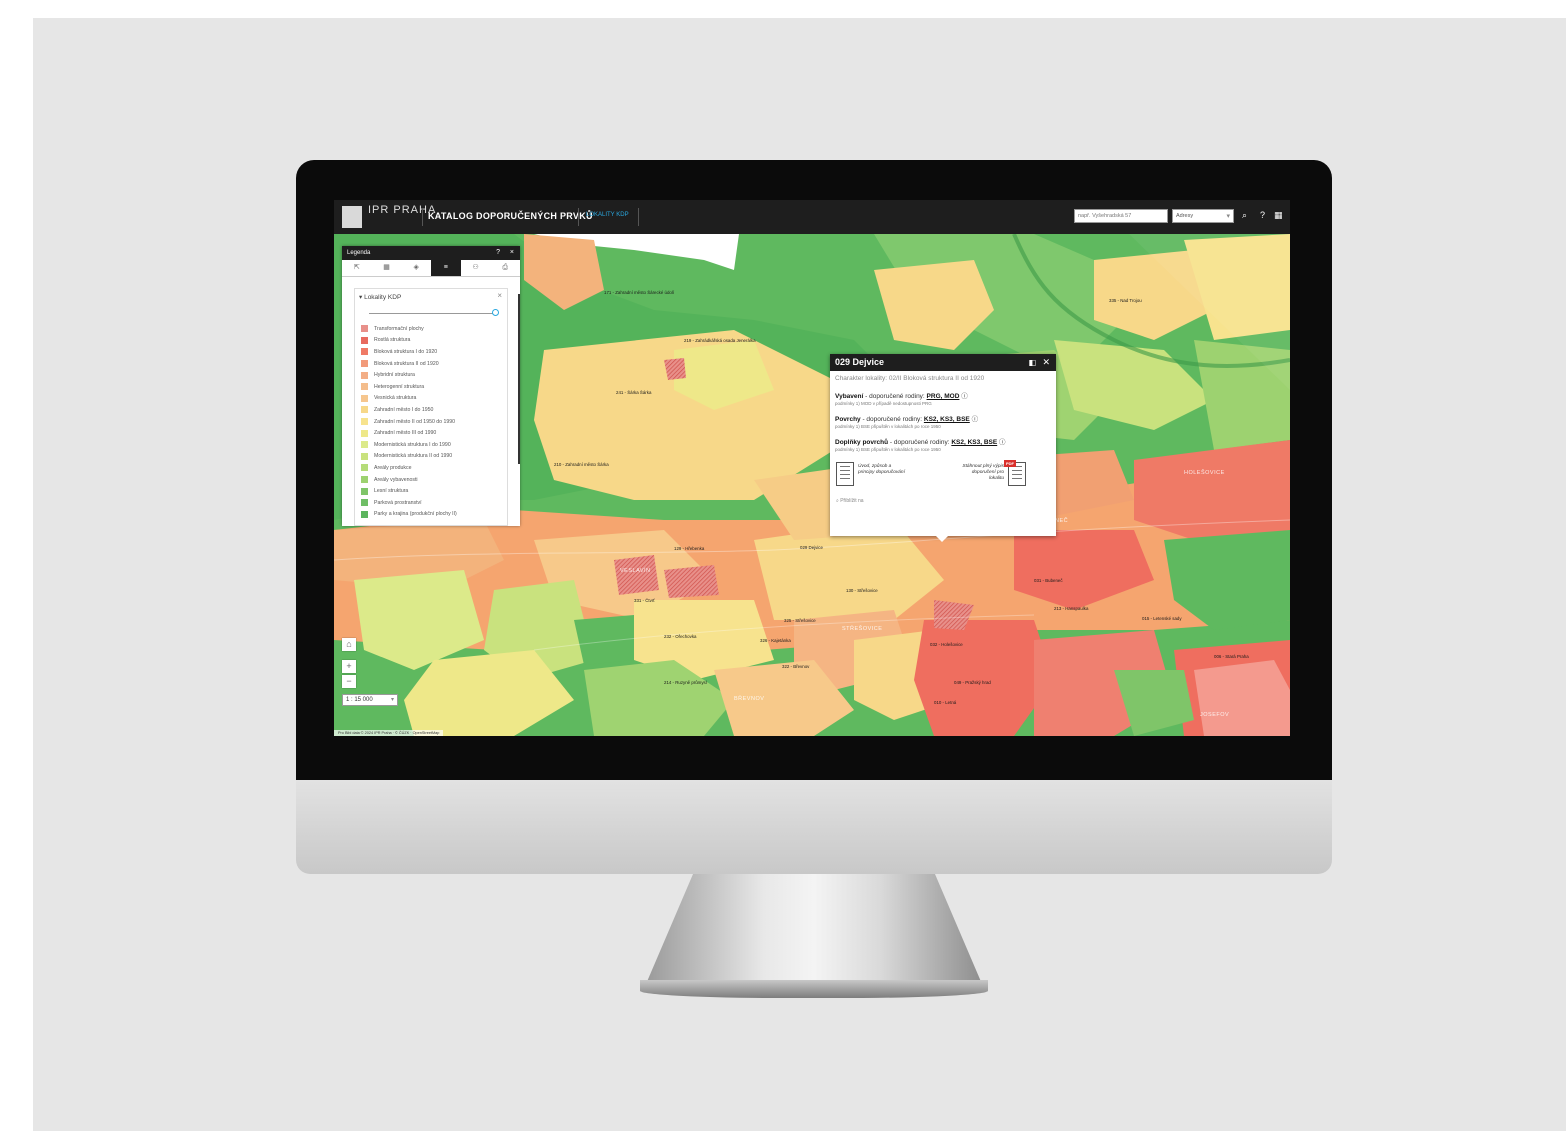 This screenshot has width=1566, height=1131. What do you see at coordinates (946, 644) in the screenshot?
I see `map-label: 032 - Holešovice` at bounding box center [946, 644].